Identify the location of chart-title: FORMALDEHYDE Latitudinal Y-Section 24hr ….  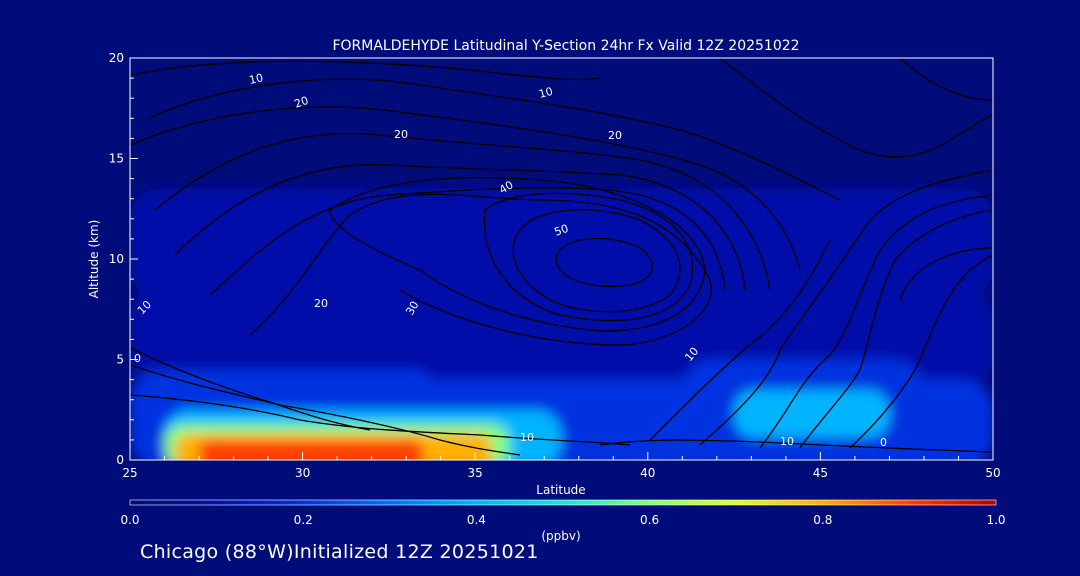
(565, 46).